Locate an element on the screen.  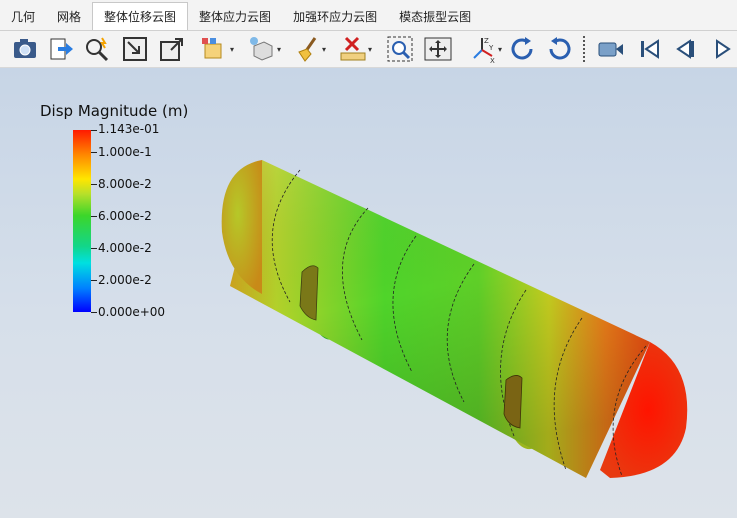
tab-bar: 几何 网格 整体位移云图 整体应力云图 加强环应力云图 模态振型云图 is located at coordinates (368, 15).